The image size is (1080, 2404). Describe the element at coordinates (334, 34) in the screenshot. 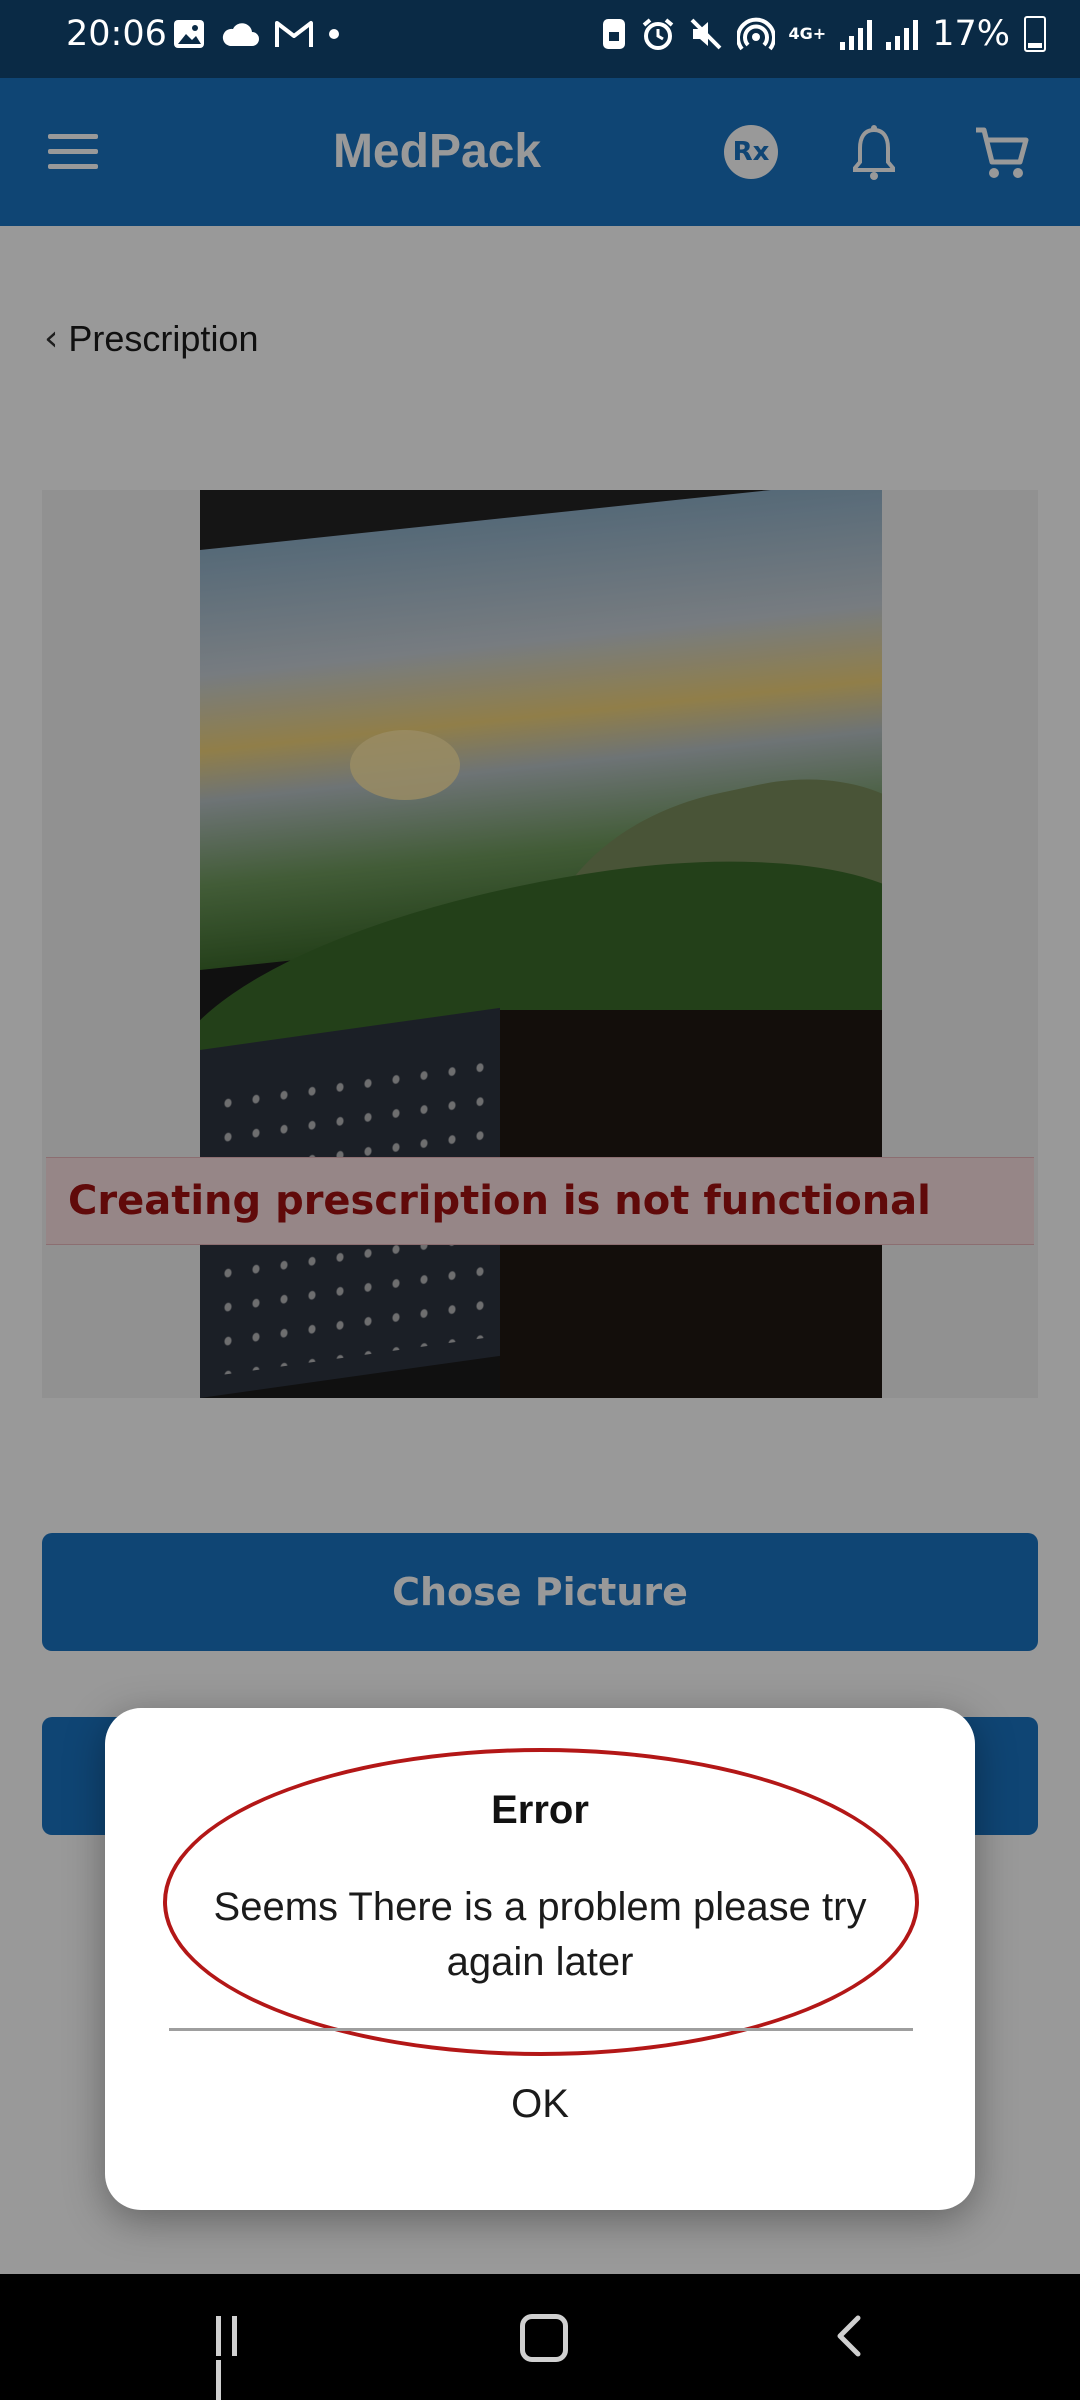

I see `dot-icon` at that location.